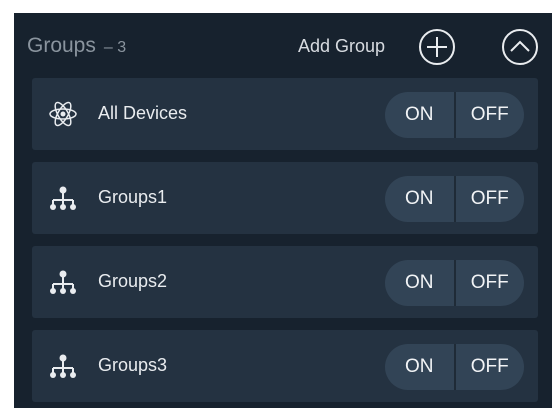 This screenshot has width=555, height=408. I want to click on add-group-label: Add Group, so click(341, 46).